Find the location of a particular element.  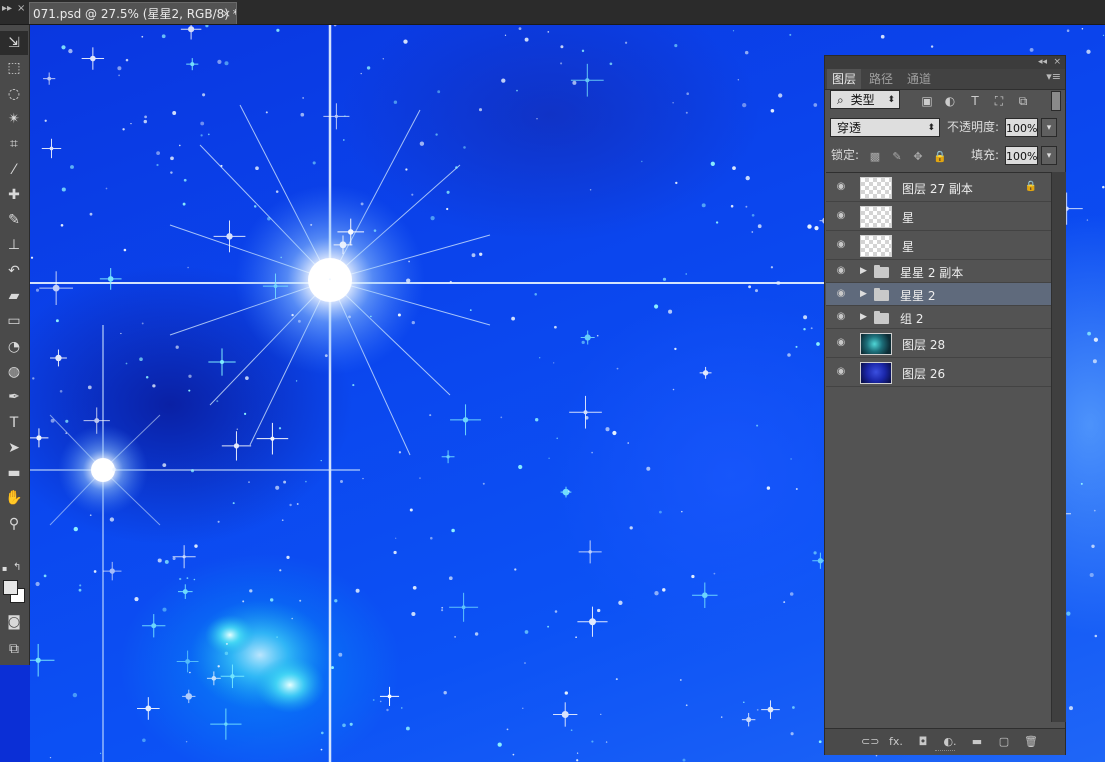

layer-row: ◉ ▶ 星星 2 is located at coordinates (938, 294).